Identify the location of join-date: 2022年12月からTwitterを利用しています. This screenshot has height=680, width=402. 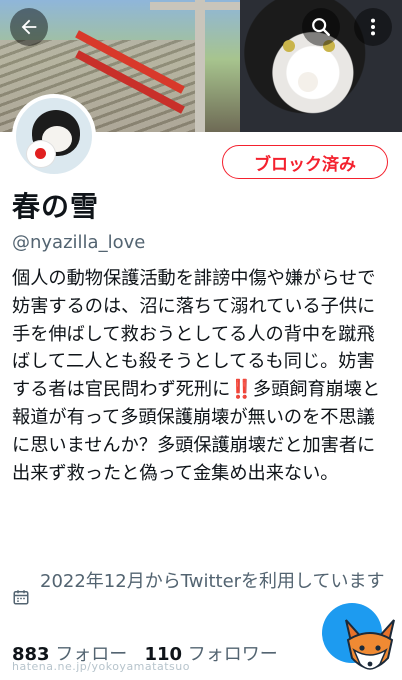
(202, 586).